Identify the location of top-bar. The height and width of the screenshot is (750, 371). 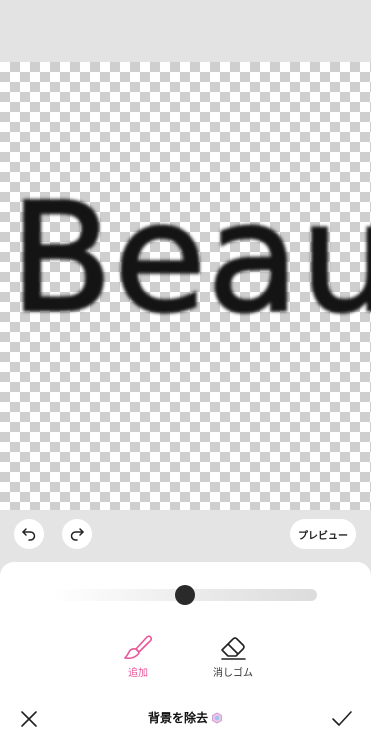
(185, 31).